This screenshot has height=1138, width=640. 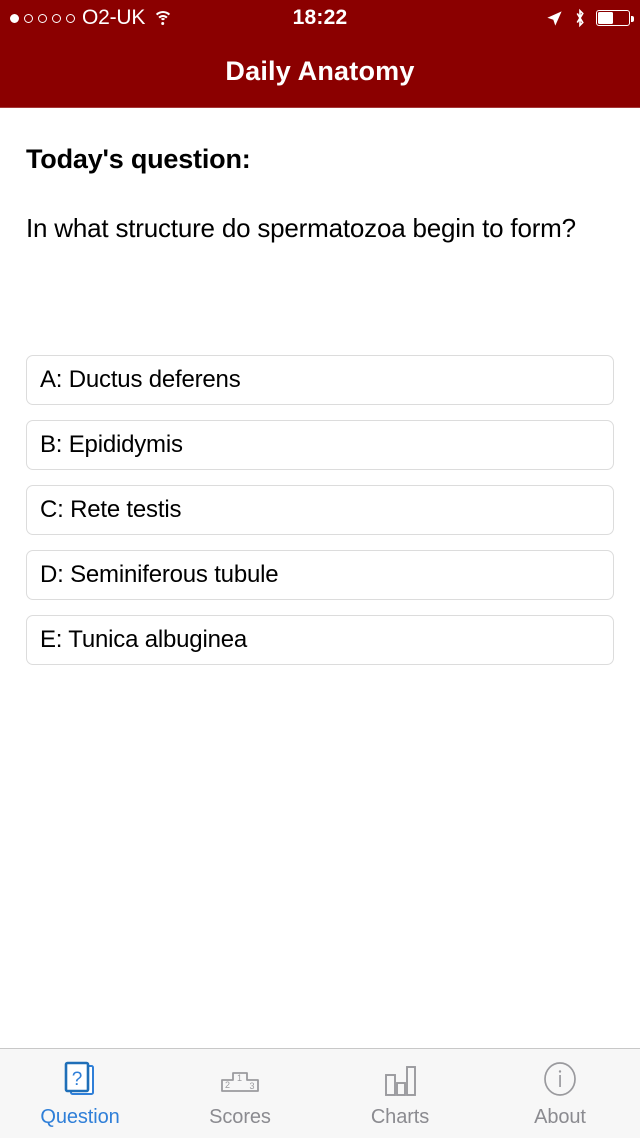 I want to click on answer-option-a: A: Ductus deferens, so click(x=320, y=379).